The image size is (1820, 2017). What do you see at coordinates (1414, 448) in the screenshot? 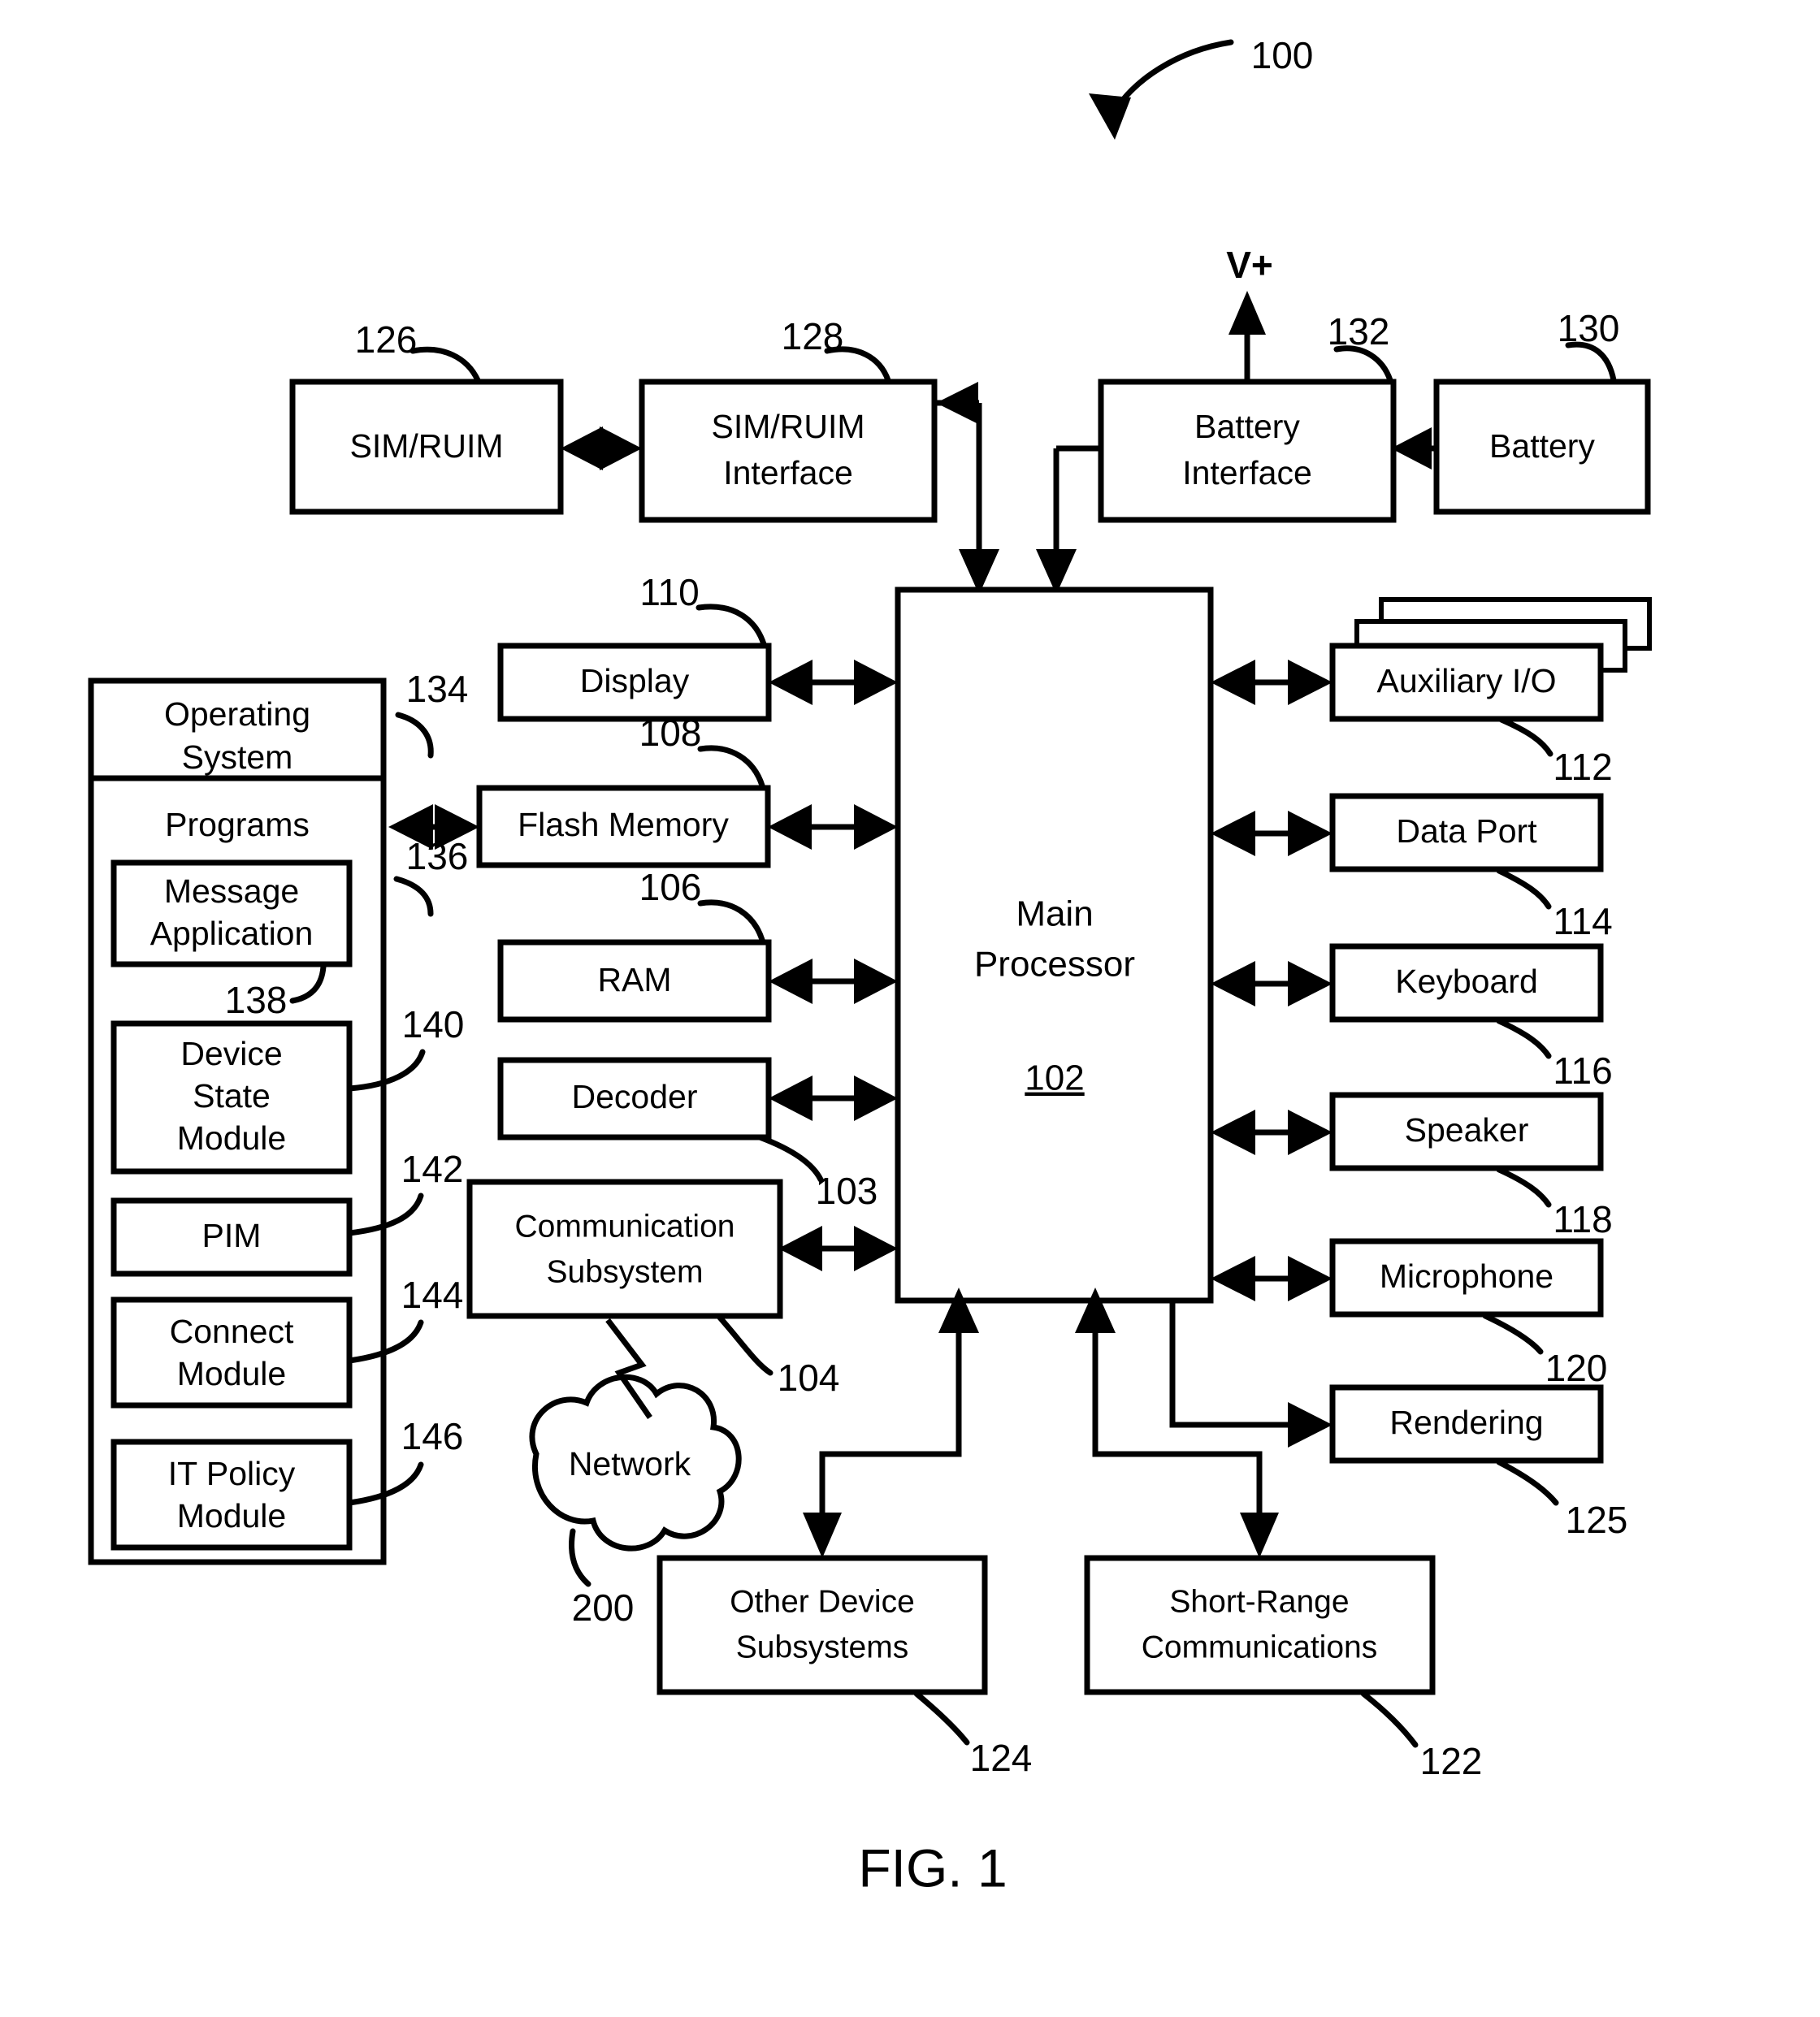
I see `connector-battery-to-interface` at bounding box center [1414, 448].